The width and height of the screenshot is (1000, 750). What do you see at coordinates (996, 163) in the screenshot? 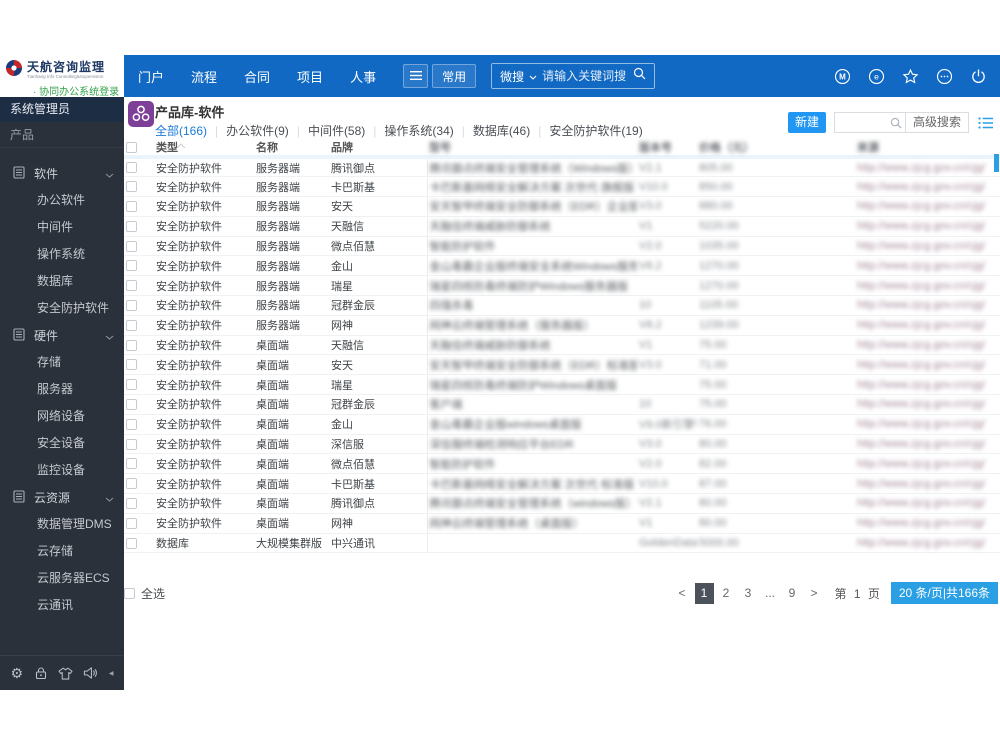
I see `scrollbar-thumb` at bounding box center [996, 163].